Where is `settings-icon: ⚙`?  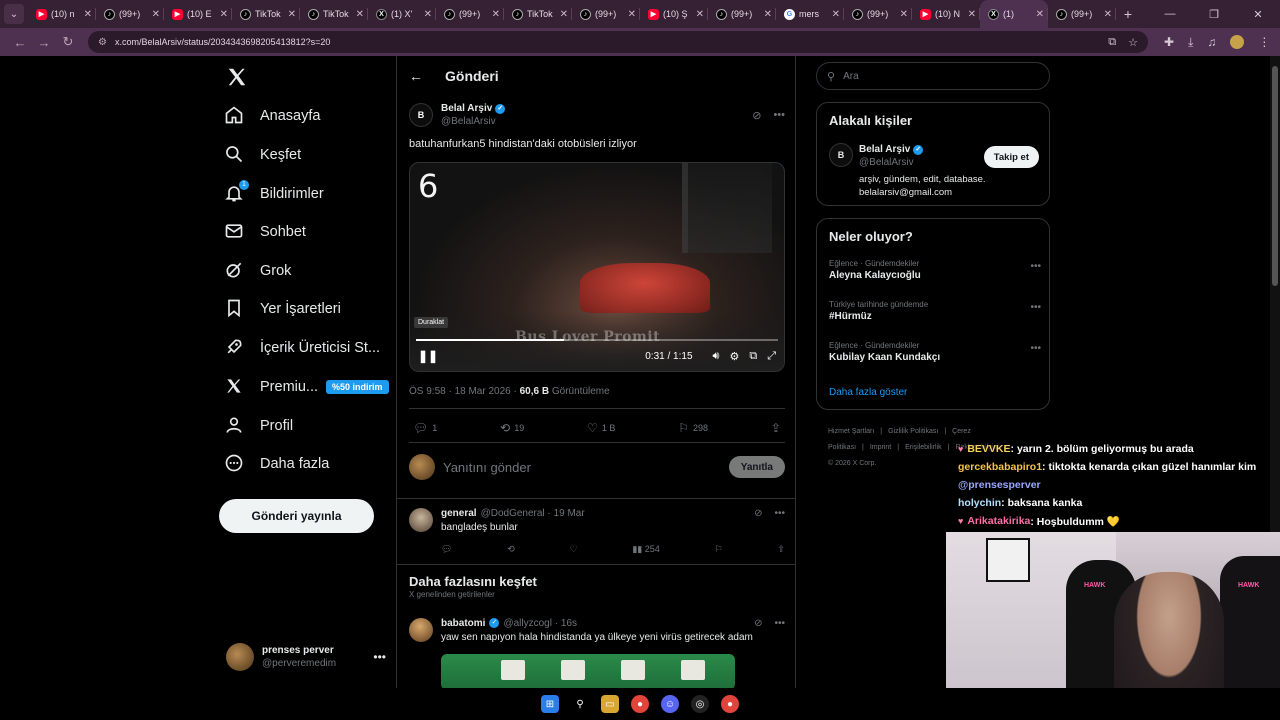 settings-icon: ⚙ is located at coordinates (734, 356).